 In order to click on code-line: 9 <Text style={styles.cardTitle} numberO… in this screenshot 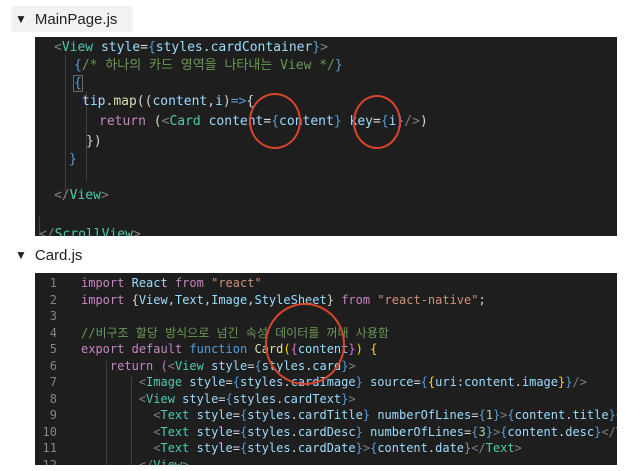, I will do `click(333, 415)`.